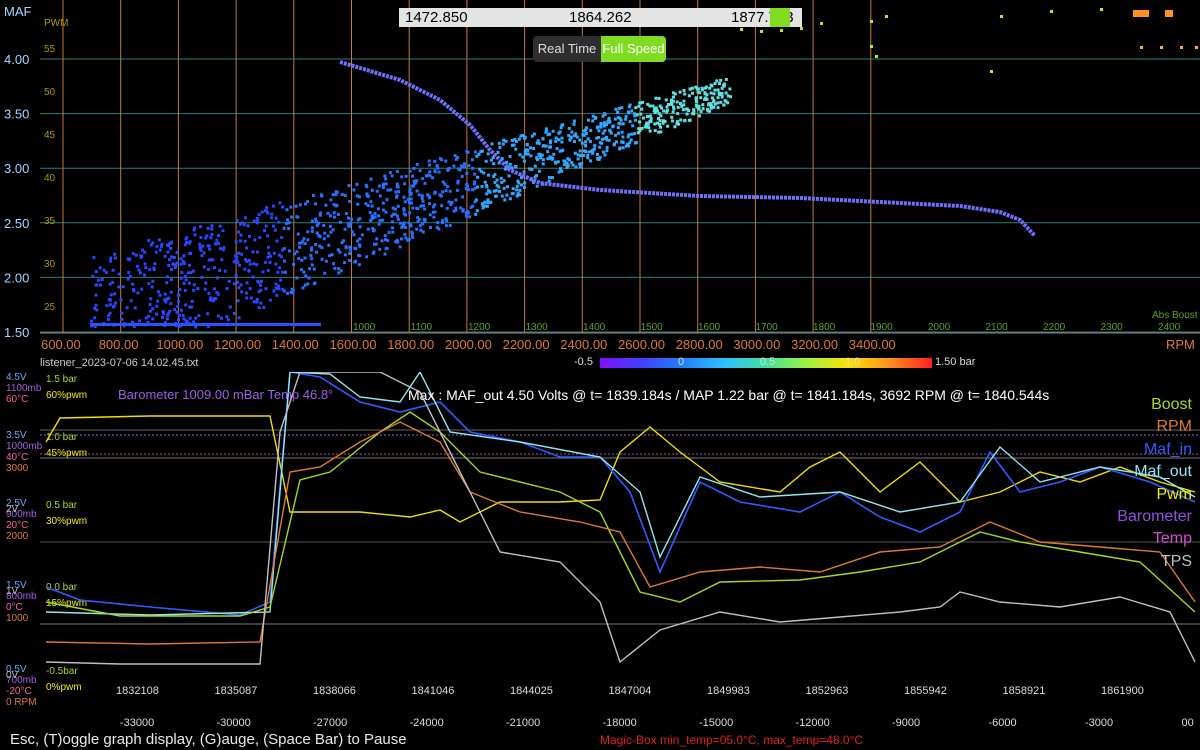 Image resolution: width=1200 pixels, height=750 pixels. I want to click on boost-tick-label: 2000, so click(939, 327).